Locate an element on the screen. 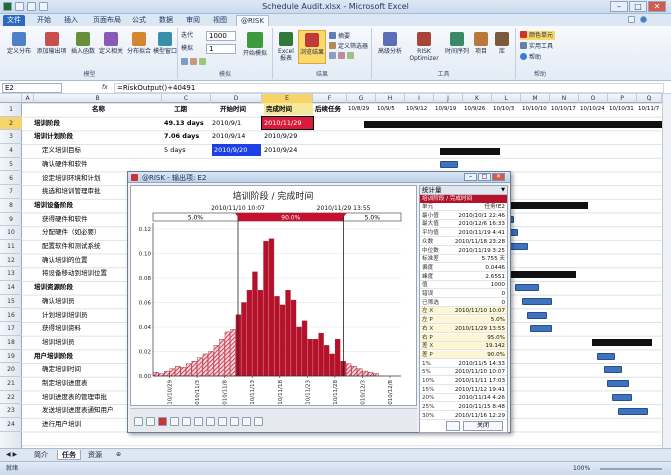  cell-name: 将设备移动到培训位置 is located at coordinates (74, 273).